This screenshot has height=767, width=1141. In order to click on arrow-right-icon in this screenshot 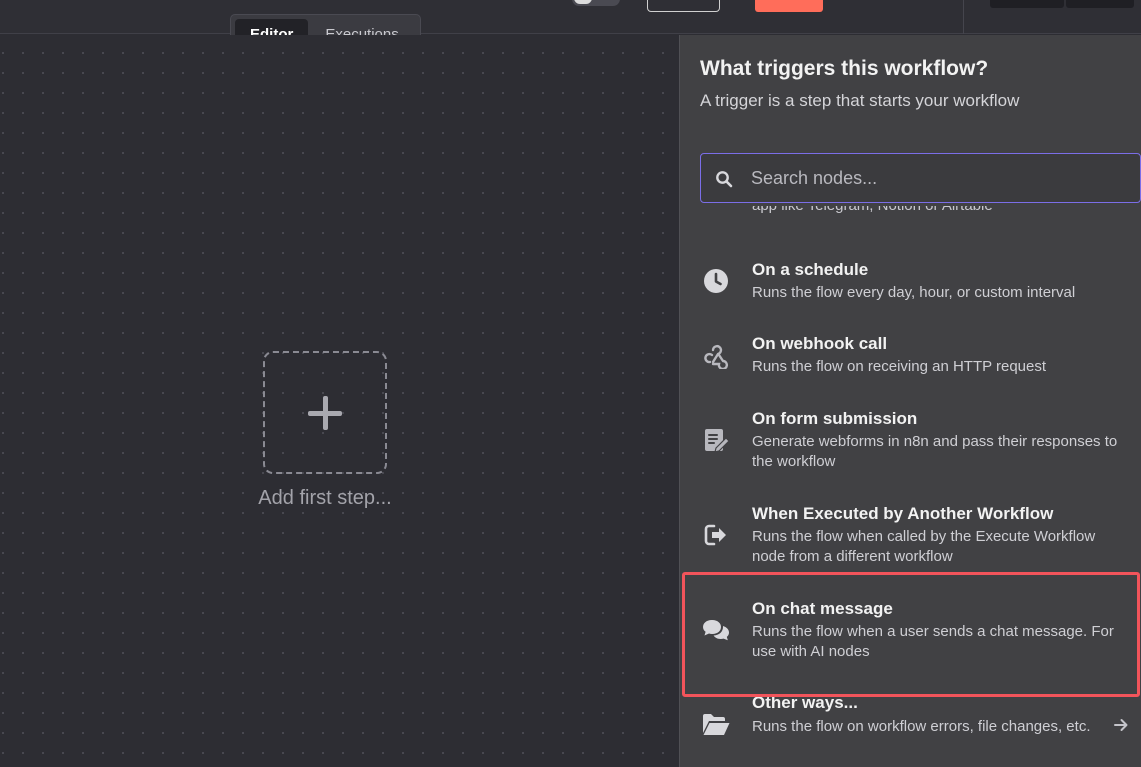, I will do `click(1121, 725)`.